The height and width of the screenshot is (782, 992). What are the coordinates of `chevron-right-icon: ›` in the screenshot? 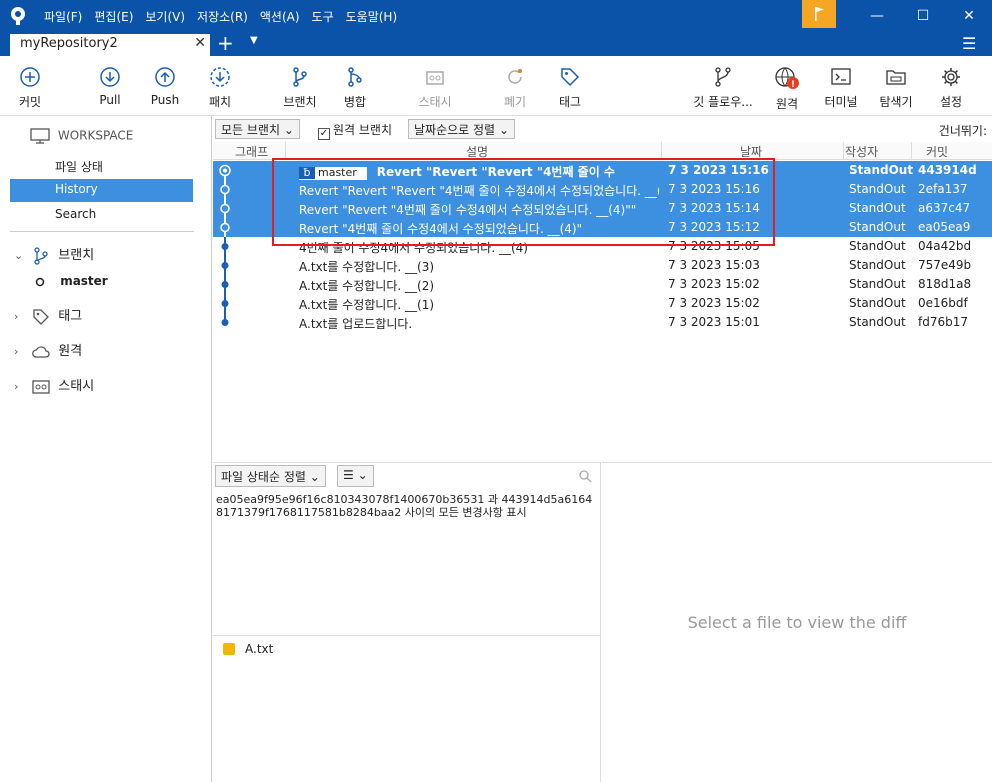 It's located at (16, 386).